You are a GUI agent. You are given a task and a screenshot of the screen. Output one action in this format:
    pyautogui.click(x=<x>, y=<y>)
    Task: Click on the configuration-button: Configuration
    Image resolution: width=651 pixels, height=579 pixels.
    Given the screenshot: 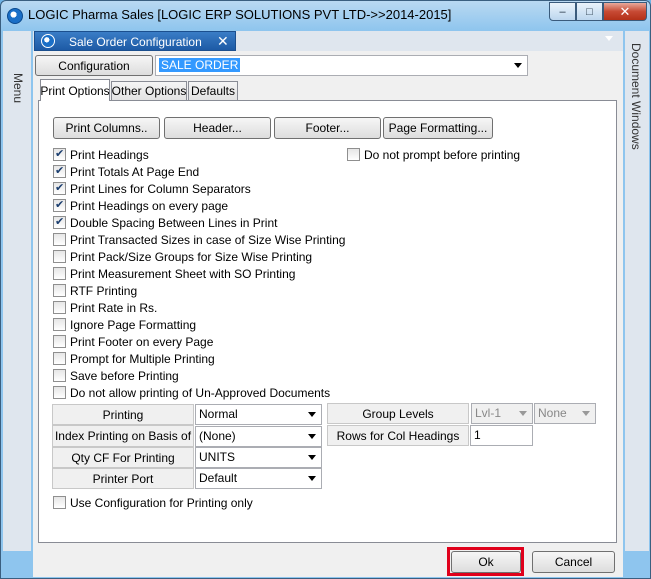 What is the action you would take?
    pyautogui.click(x=94, y=65)
    